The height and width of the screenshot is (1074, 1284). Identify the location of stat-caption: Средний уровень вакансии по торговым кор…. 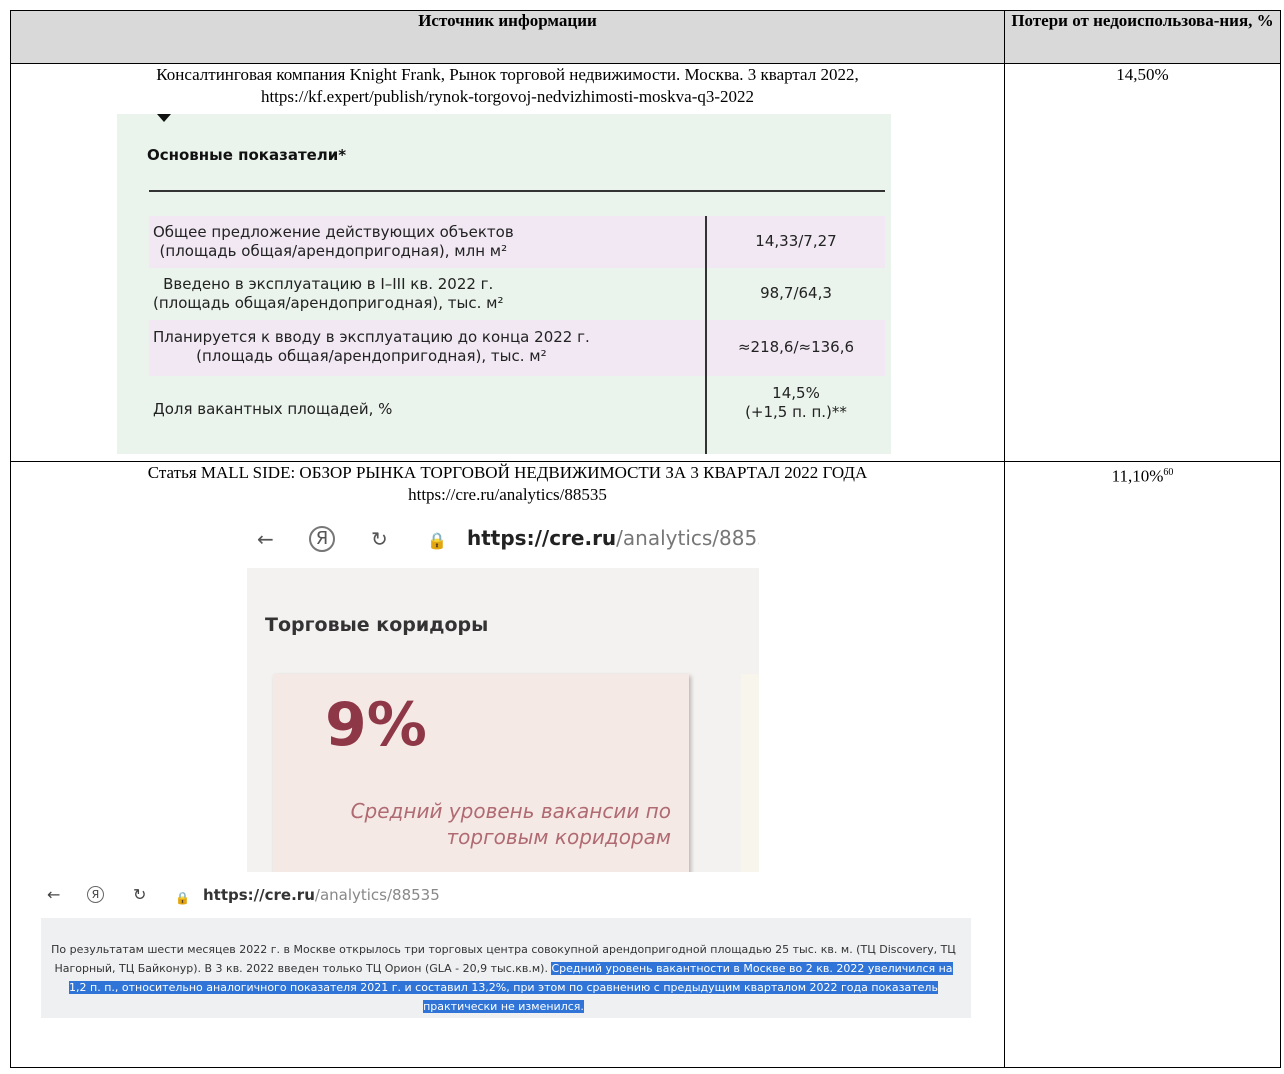
(511, 824).